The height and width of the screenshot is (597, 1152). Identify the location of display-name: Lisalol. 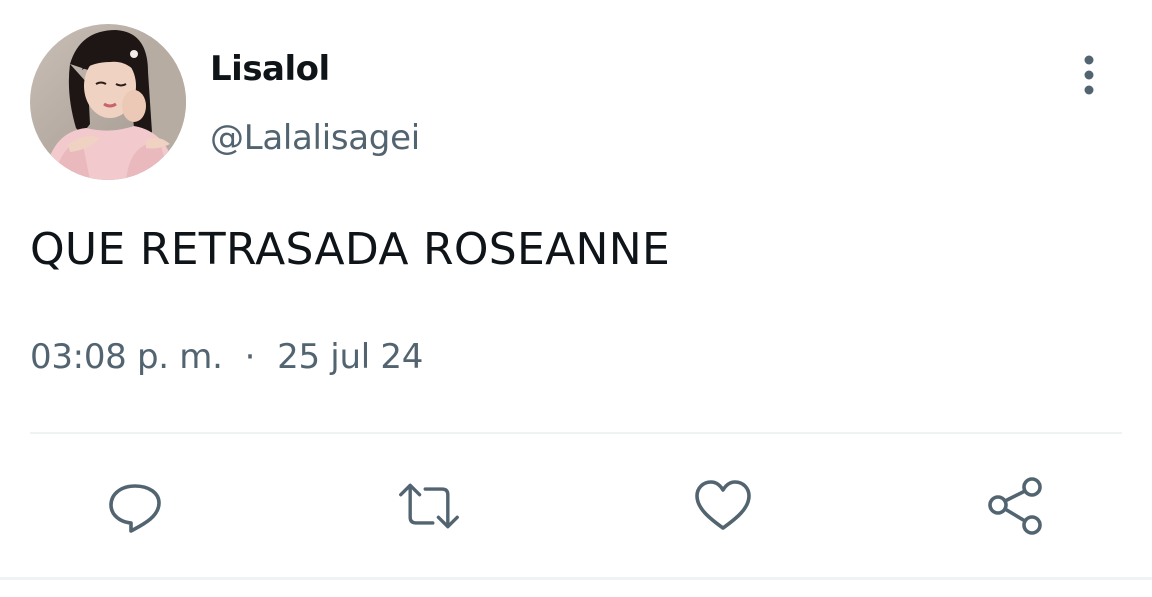
(270, 69).